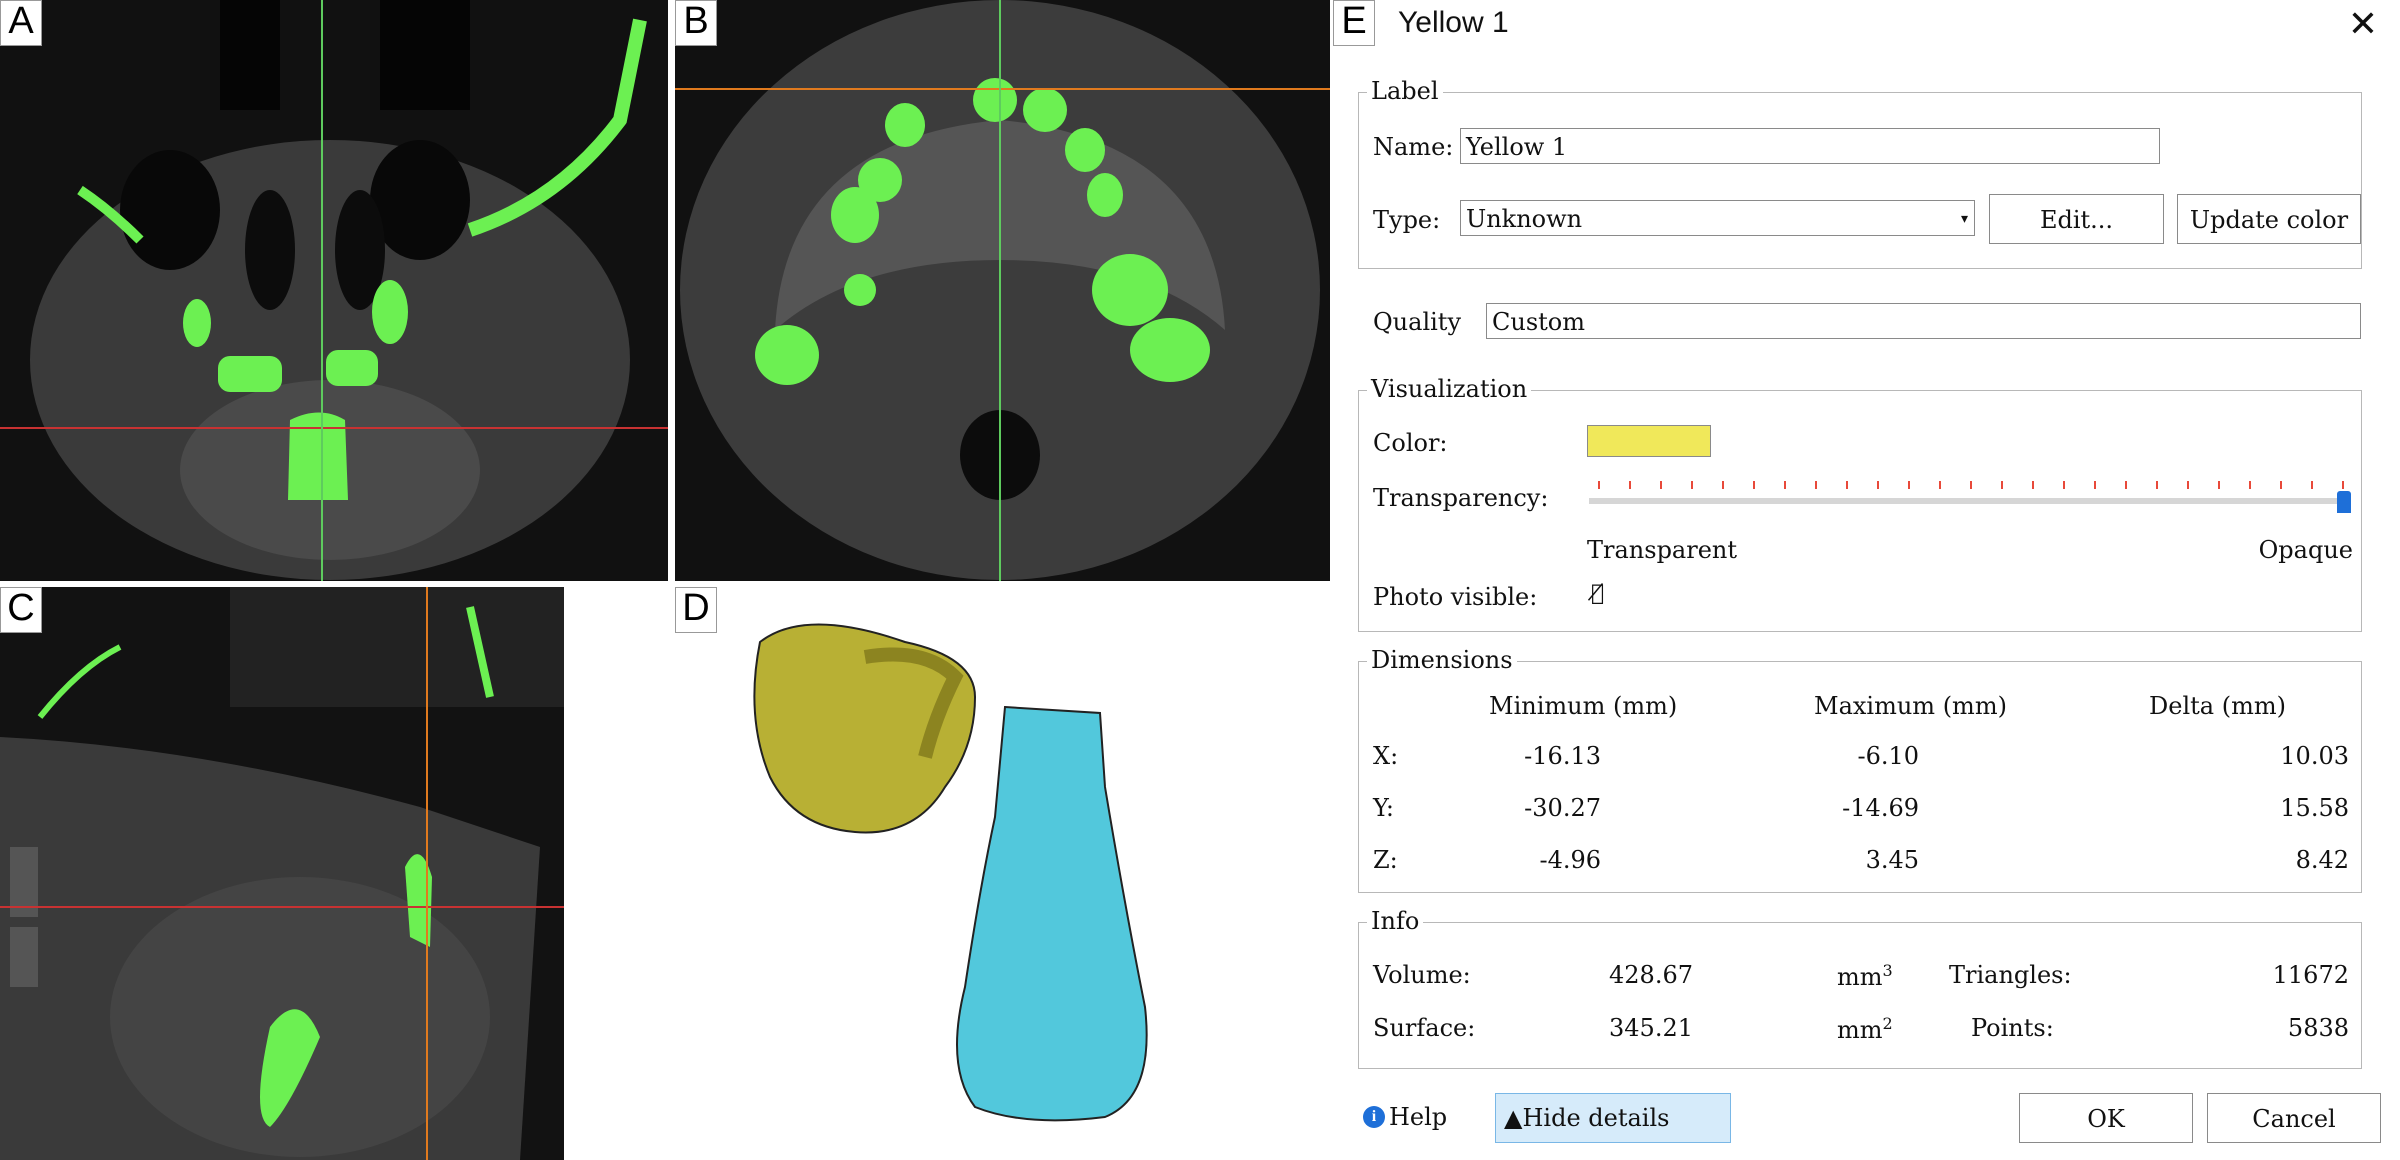  What do you see at coordinates (1405, 91) in the screenshot?
I see `label-group-title: Label` at bounding box center [1405, 91].